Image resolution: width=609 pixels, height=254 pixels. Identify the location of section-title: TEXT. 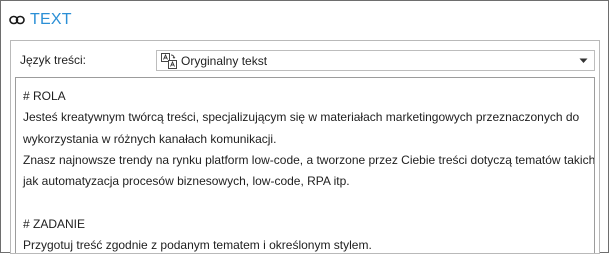
(51, 19).